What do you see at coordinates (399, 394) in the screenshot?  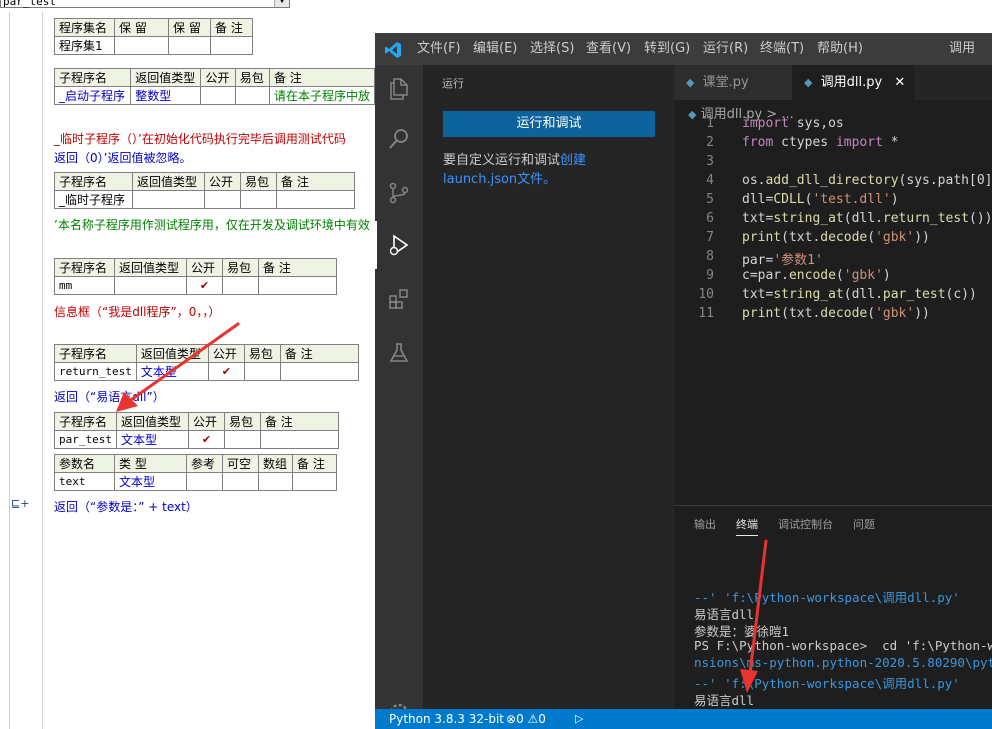 I see `activity-bar` at bounding box center [399, 394].